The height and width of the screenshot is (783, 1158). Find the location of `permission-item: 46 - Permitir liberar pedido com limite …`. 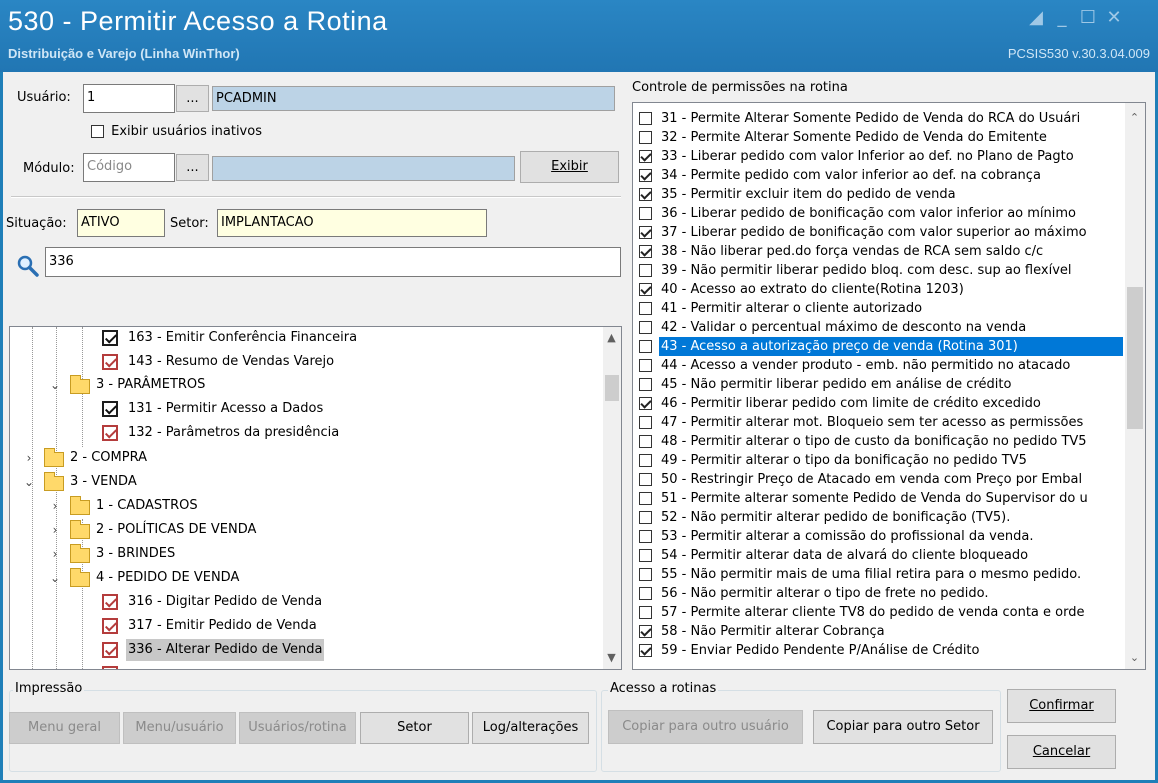

permission-item: 46 - Permitir liberar pedido com limite … is located at coordinates (881, 403).